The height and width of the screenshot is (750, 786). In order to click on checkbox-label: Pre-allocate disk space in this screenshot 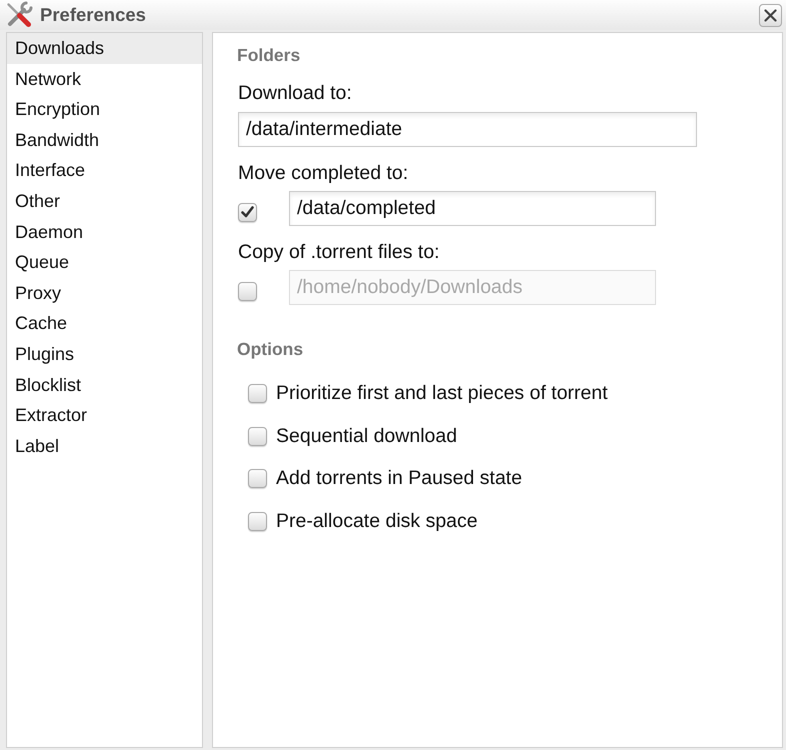, I will do `click(377, 521)`.